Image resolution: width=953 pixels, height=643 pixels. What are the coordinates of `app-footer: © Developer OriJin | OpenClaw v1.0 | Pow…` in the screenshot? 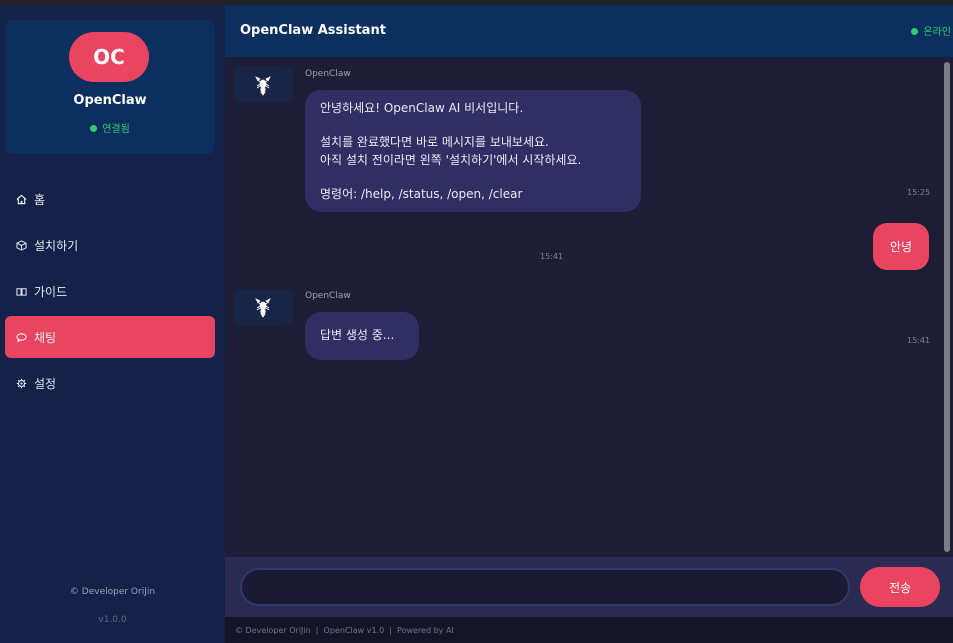 It's located at (589, 630).